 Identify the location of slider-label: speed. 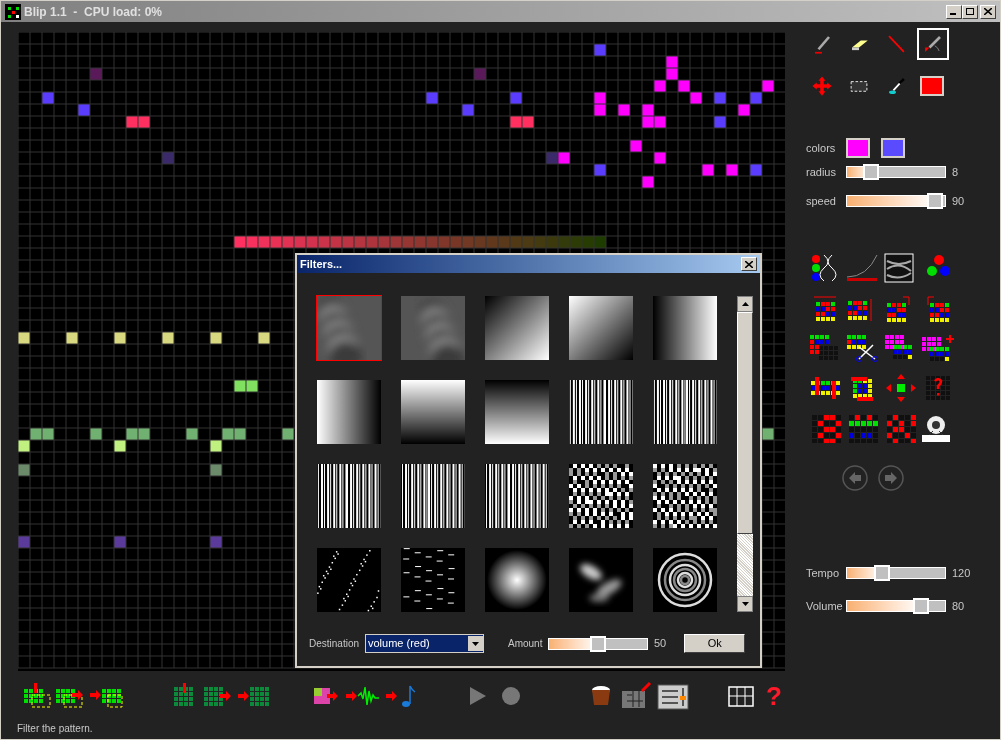
(821, 201).